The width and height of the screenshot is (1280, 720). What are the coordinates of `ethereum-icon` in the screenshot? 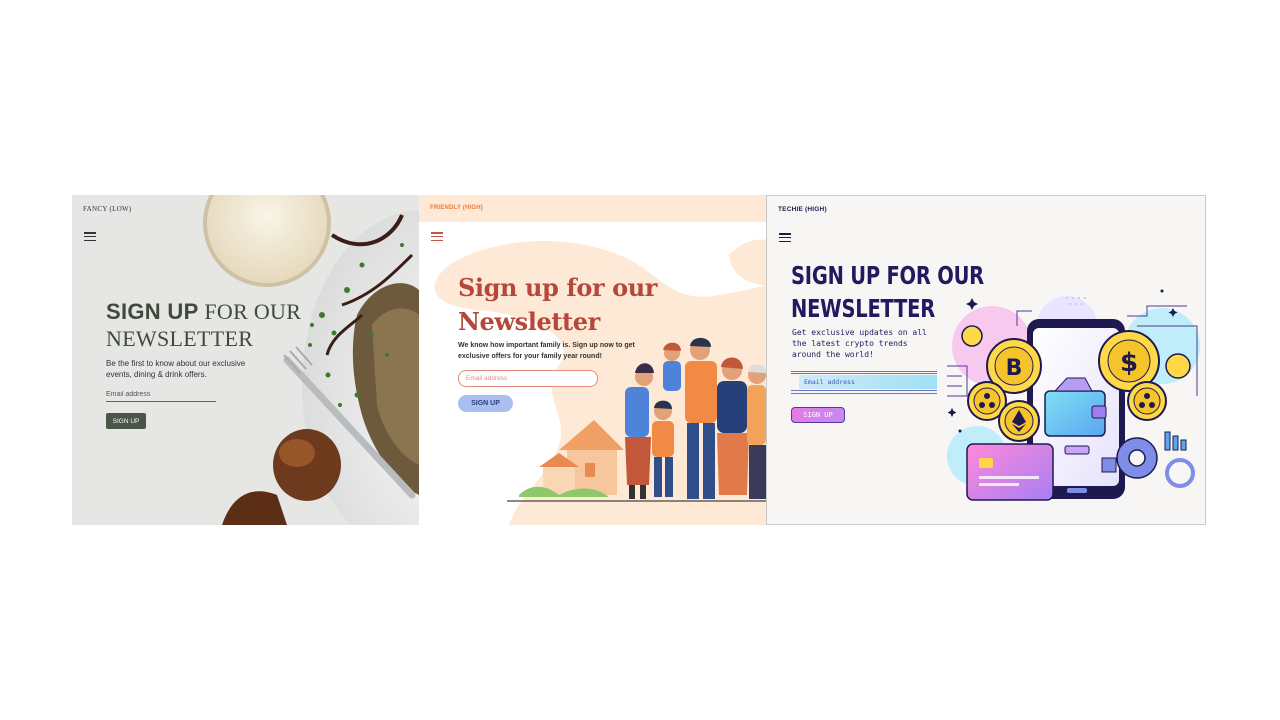 It's located at (1019, 421).